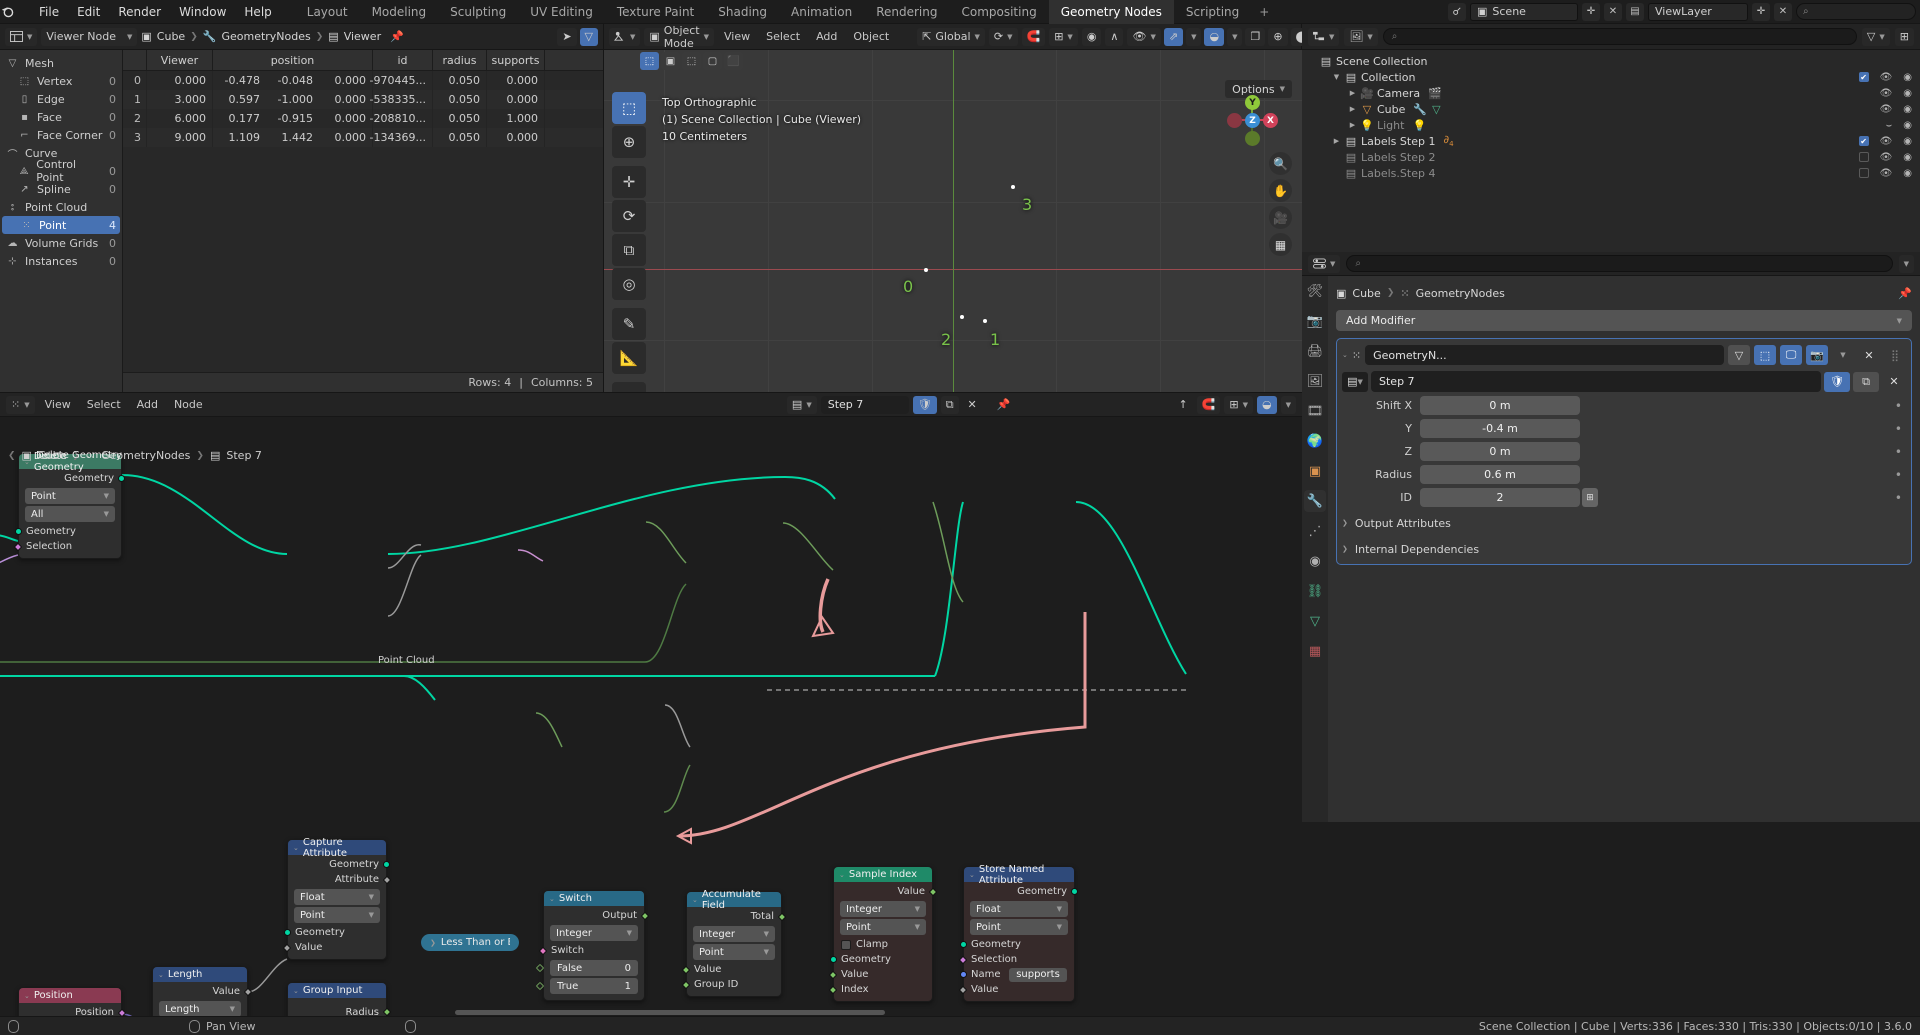 This screenshot has width=1920, height=1035. What do you see at coordinates (1739, 355) in the screenshot?
I see `edit-mode-display-toggle: ▽` at bounding box center [1739, 355].